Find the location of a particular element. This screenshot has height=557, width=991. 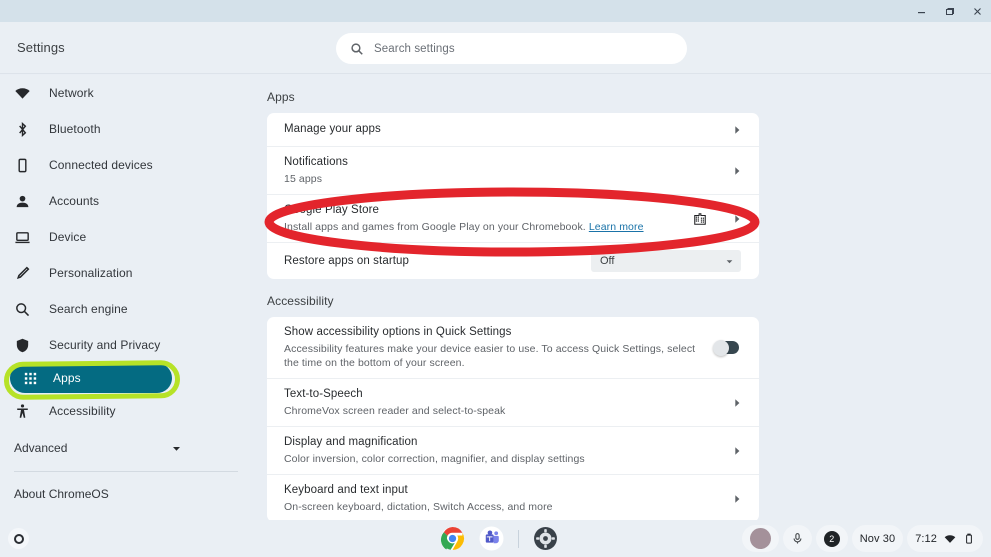

toggle-knob is located at coordinates (721, 347).